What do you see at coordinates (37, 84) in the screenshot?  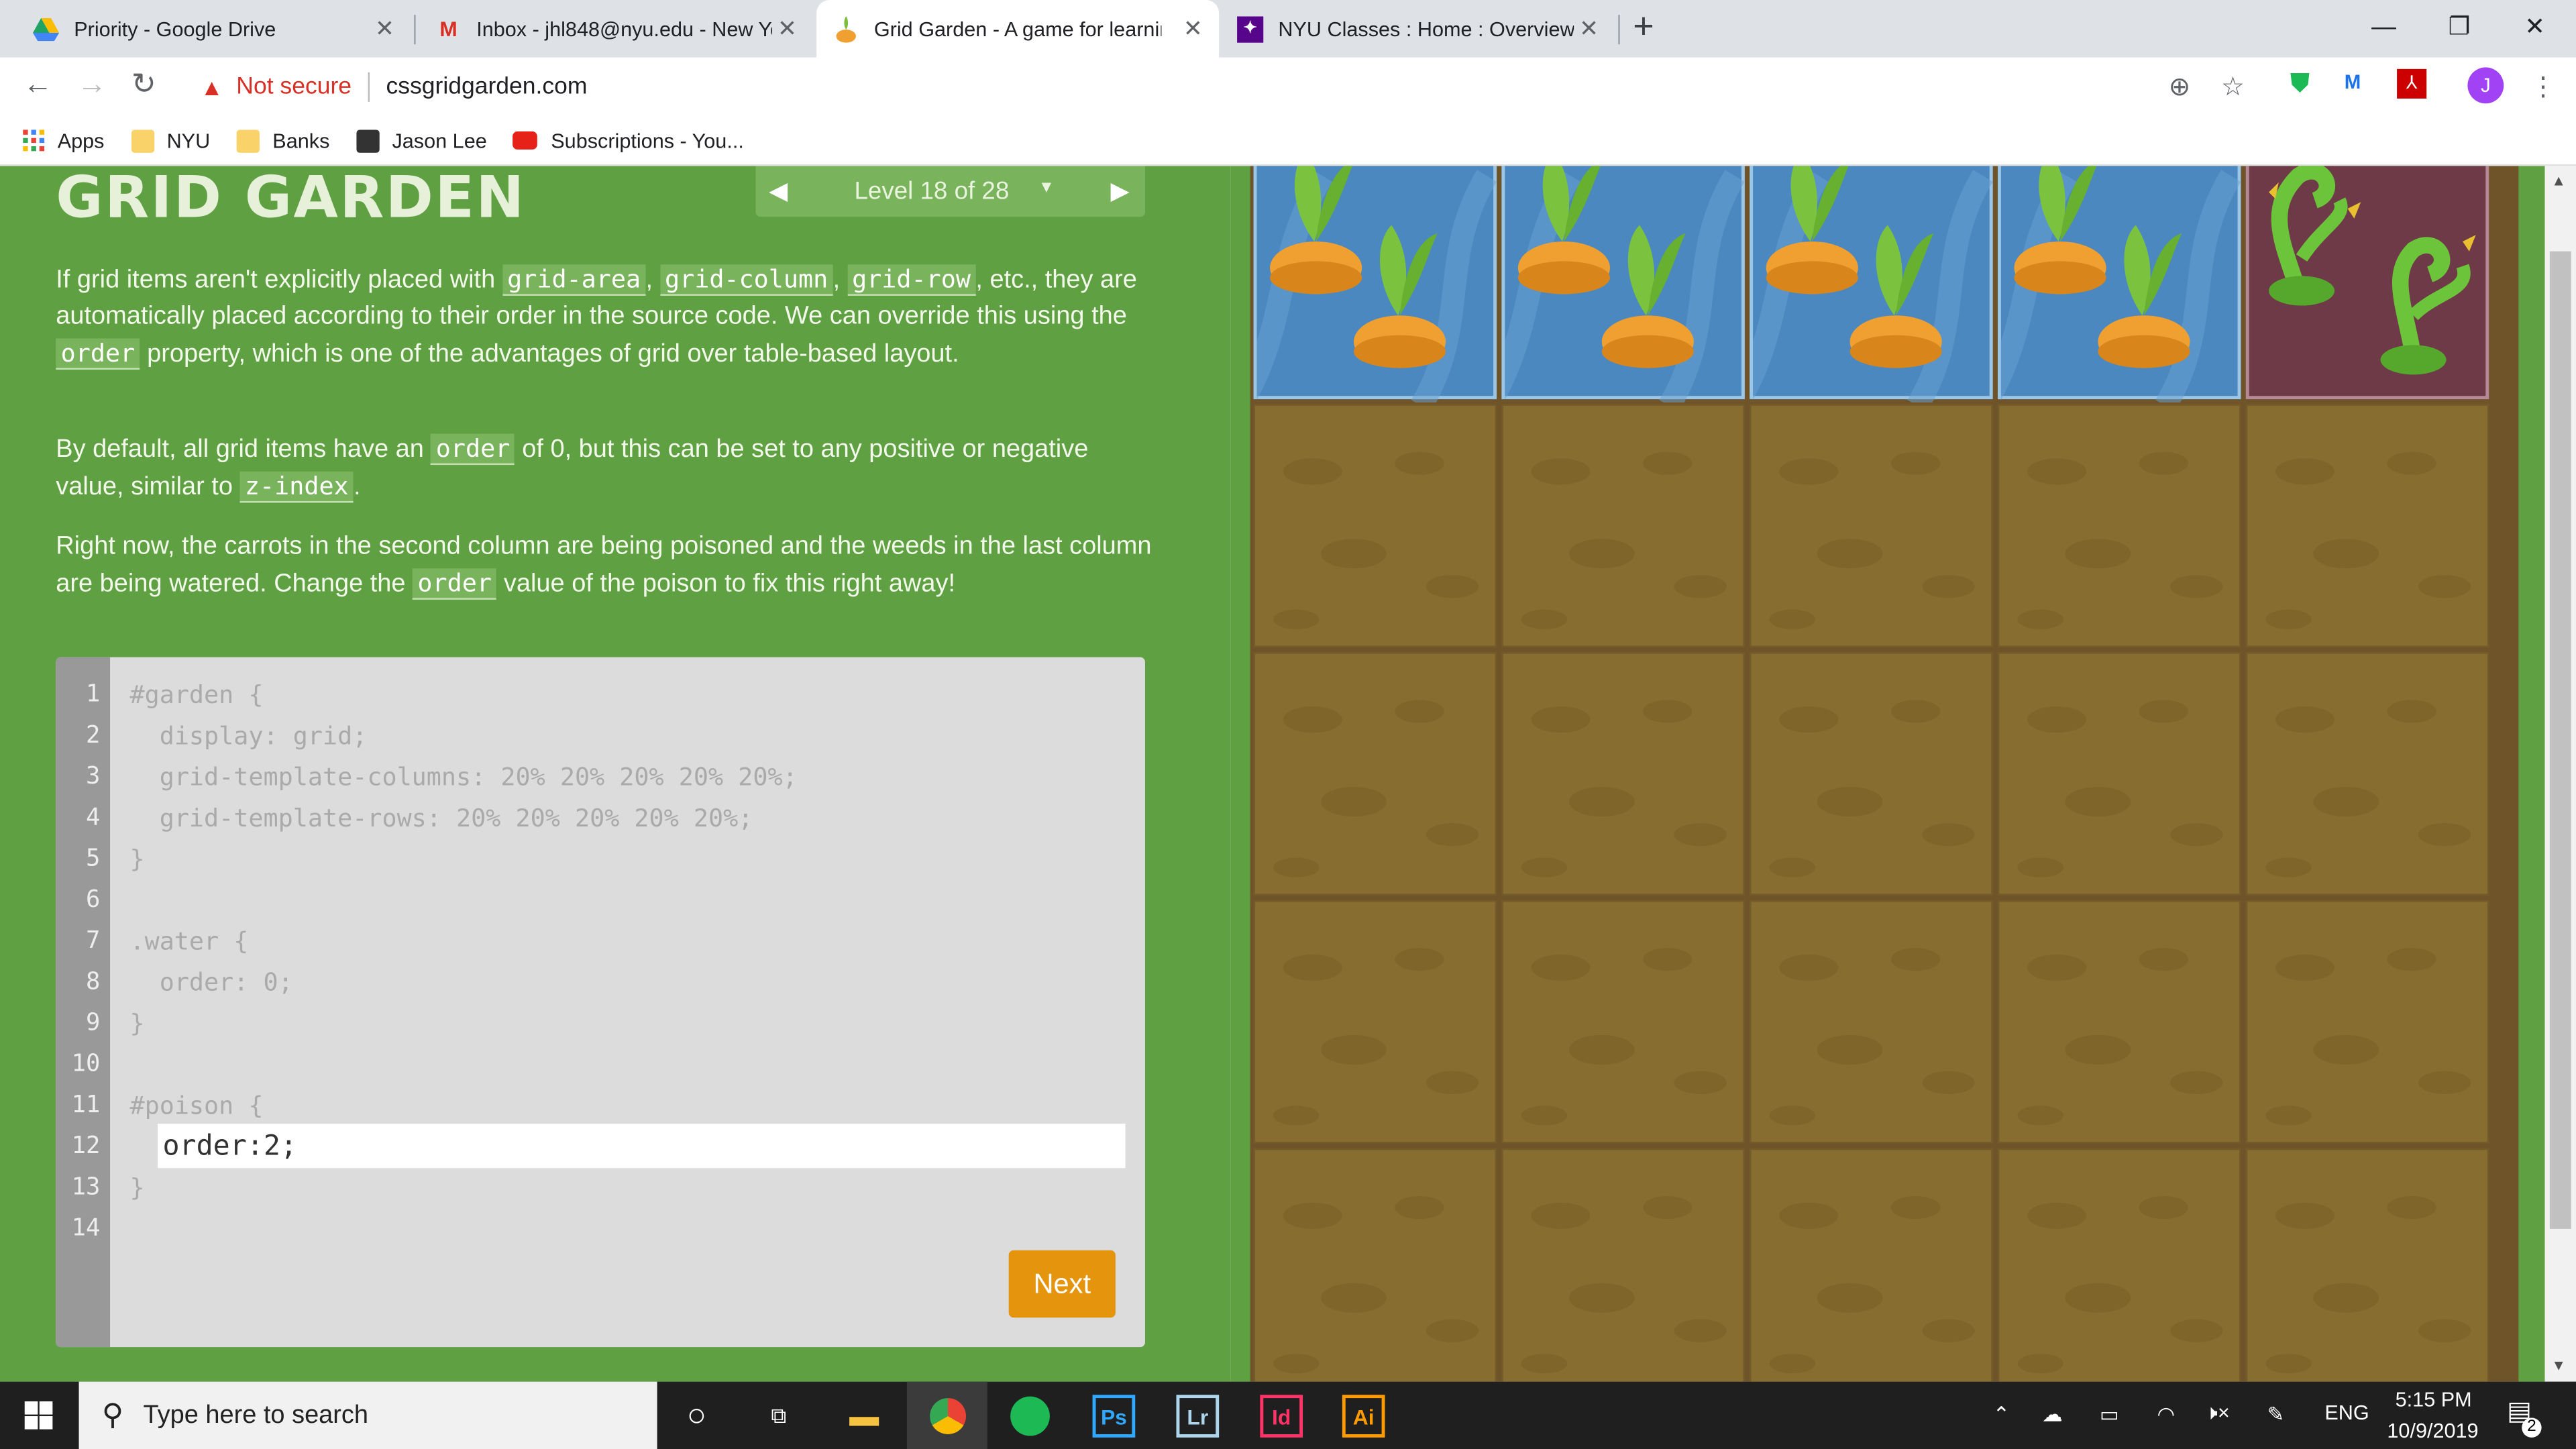 I see `back-icon: ←` at bounding box center [37, 84].